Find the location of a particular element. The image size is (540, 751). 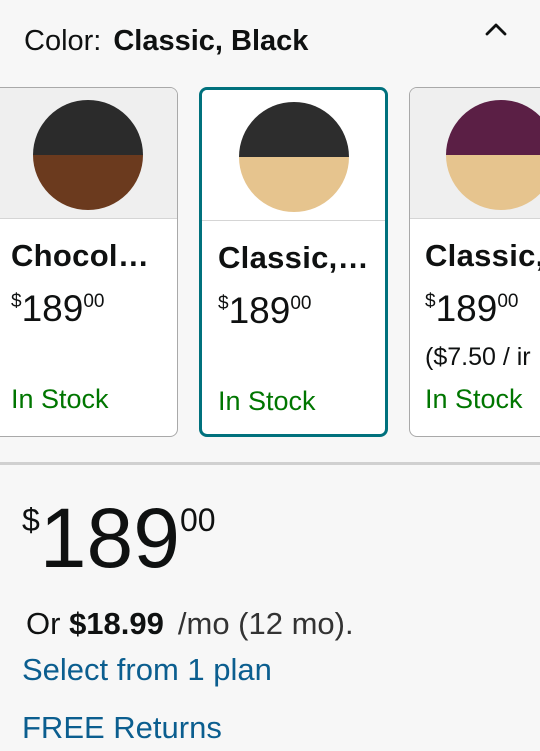

monthly-suffix: /mo (12 mo). is located at coordinates (265, 623).